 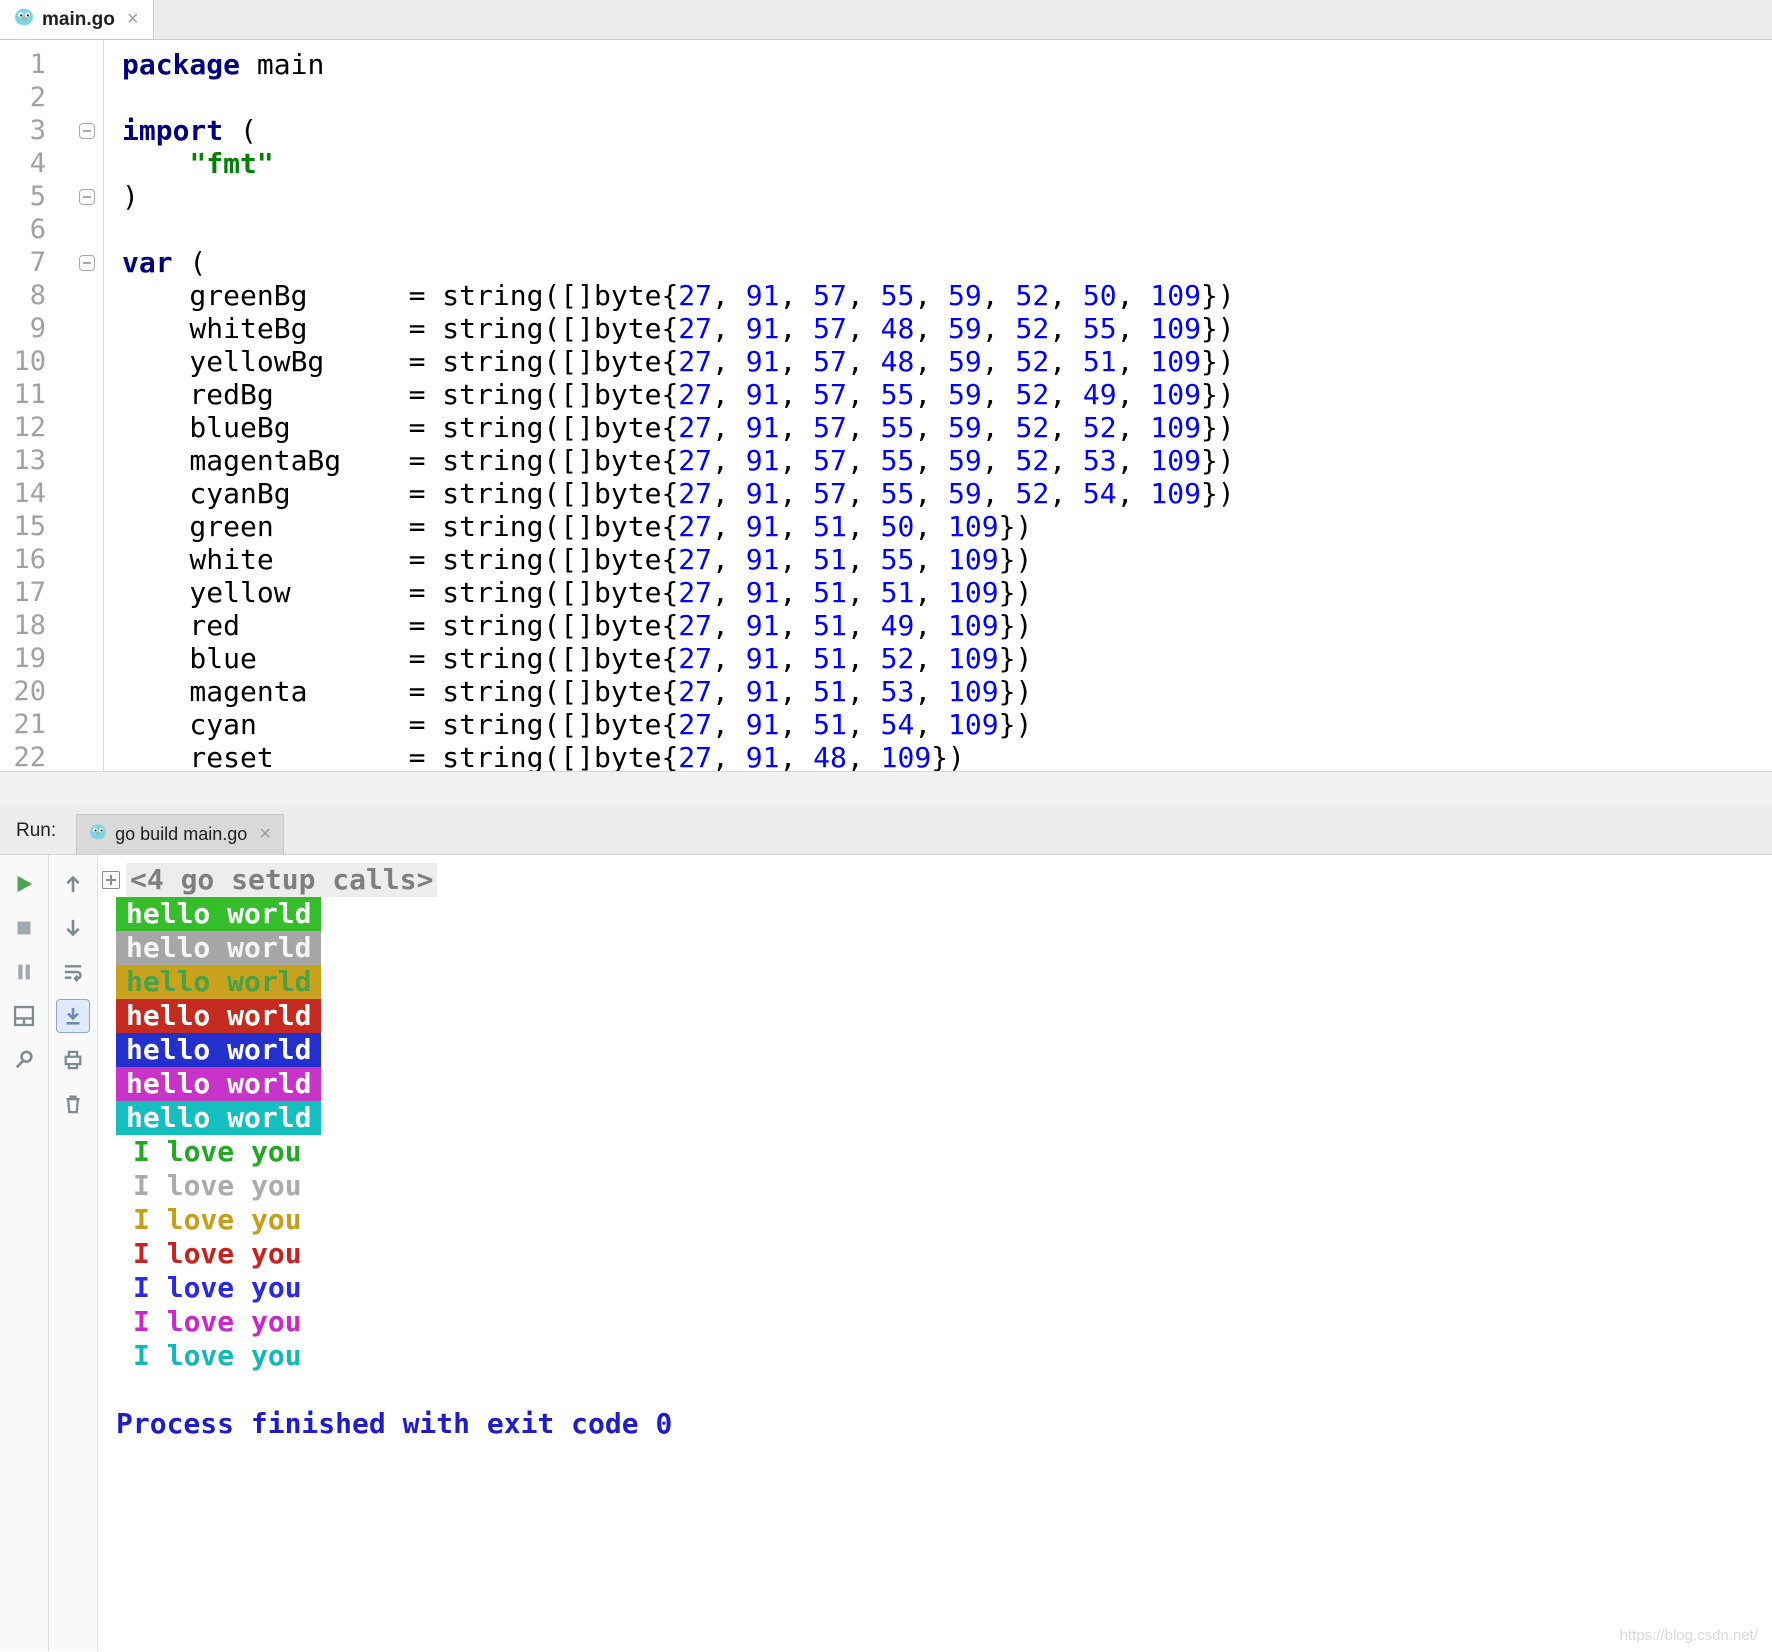 I want to click on line-number: 19, so click(x=29, y=658).